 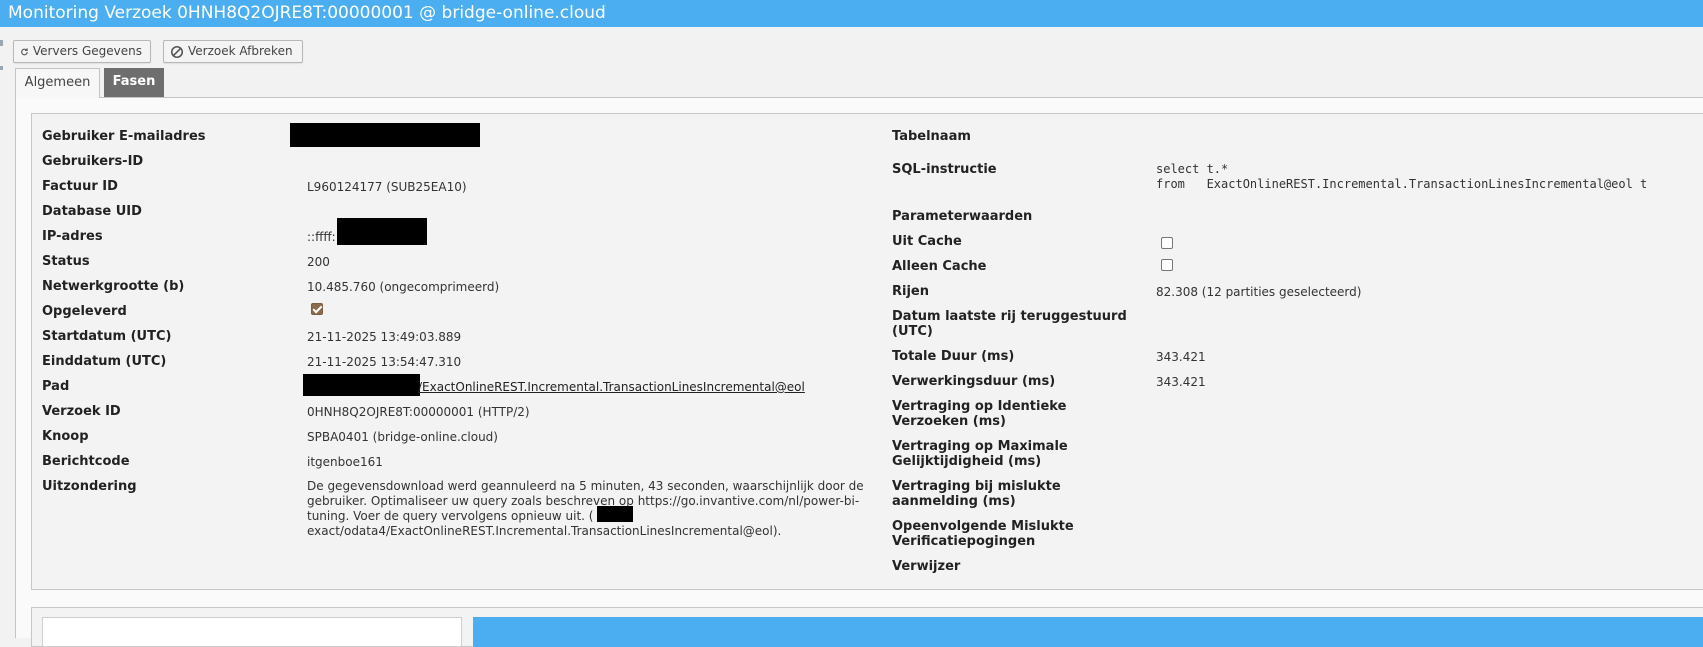 I want to click on ban-icon, so click(x=177, y=51).